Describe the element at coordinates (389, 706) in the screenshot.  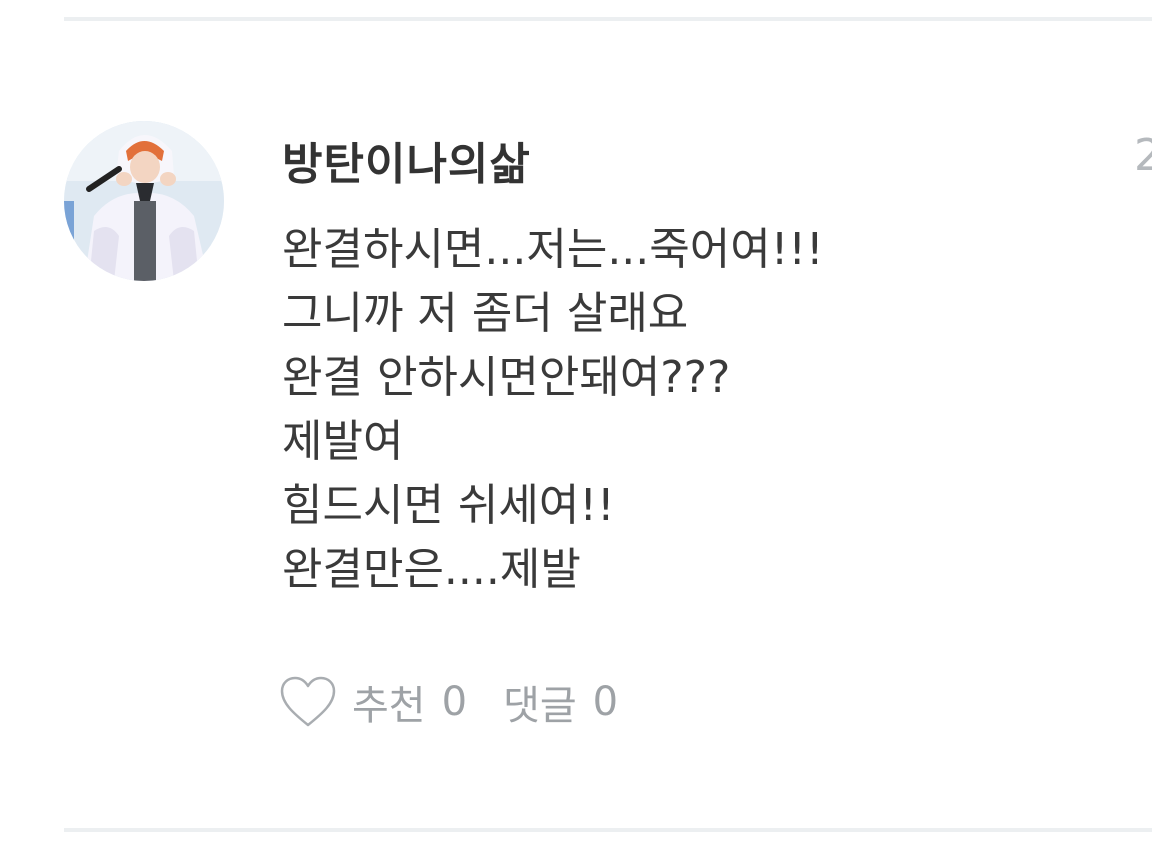
I see `like-label: 추천` at that location.